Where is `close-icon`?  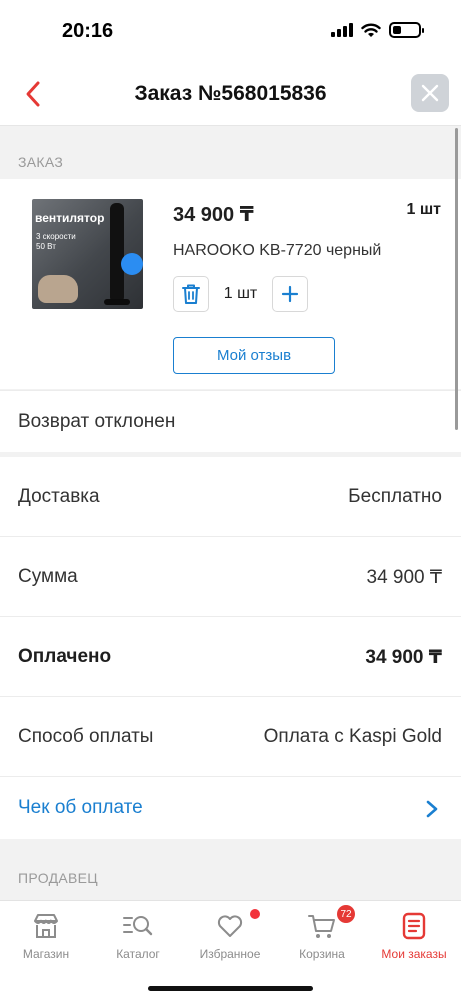
close-icon is located at coordinates (430, 93).